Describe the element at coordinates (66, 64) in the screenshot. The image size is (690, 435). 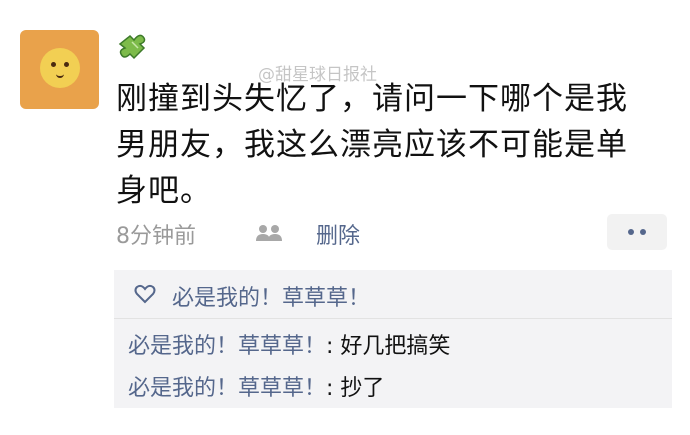
I see `avatar-eye-right` at that location.